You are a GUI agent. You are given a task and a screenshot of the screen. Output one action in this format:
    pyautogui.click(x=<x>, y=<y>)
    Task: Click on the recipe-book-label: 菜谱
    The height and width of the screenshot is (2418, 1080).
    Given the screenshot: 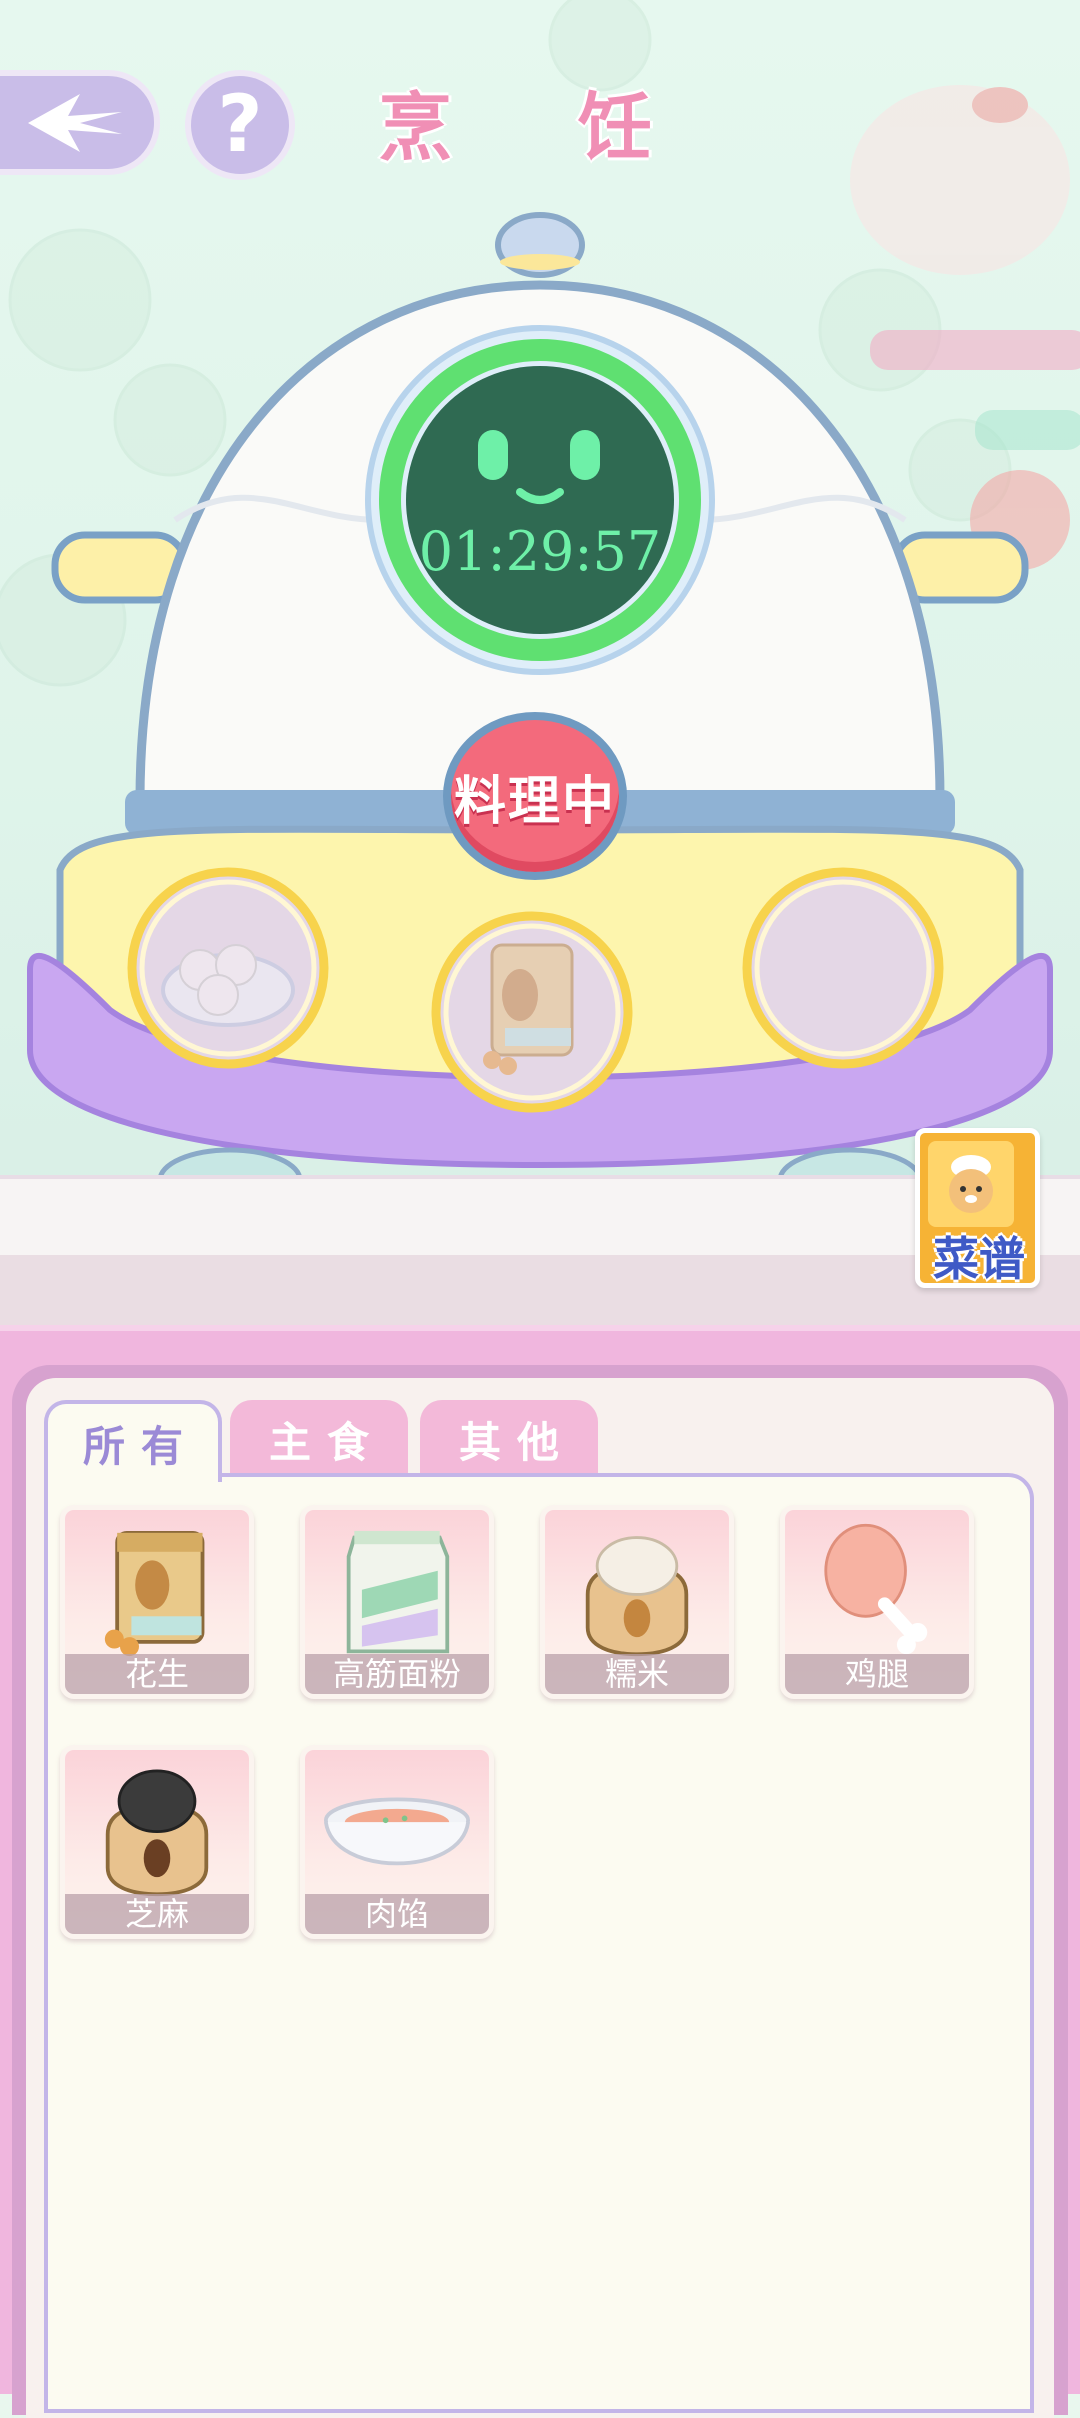 What is the action you would take?
    pyautogui.click(x=979, y=1259)
    